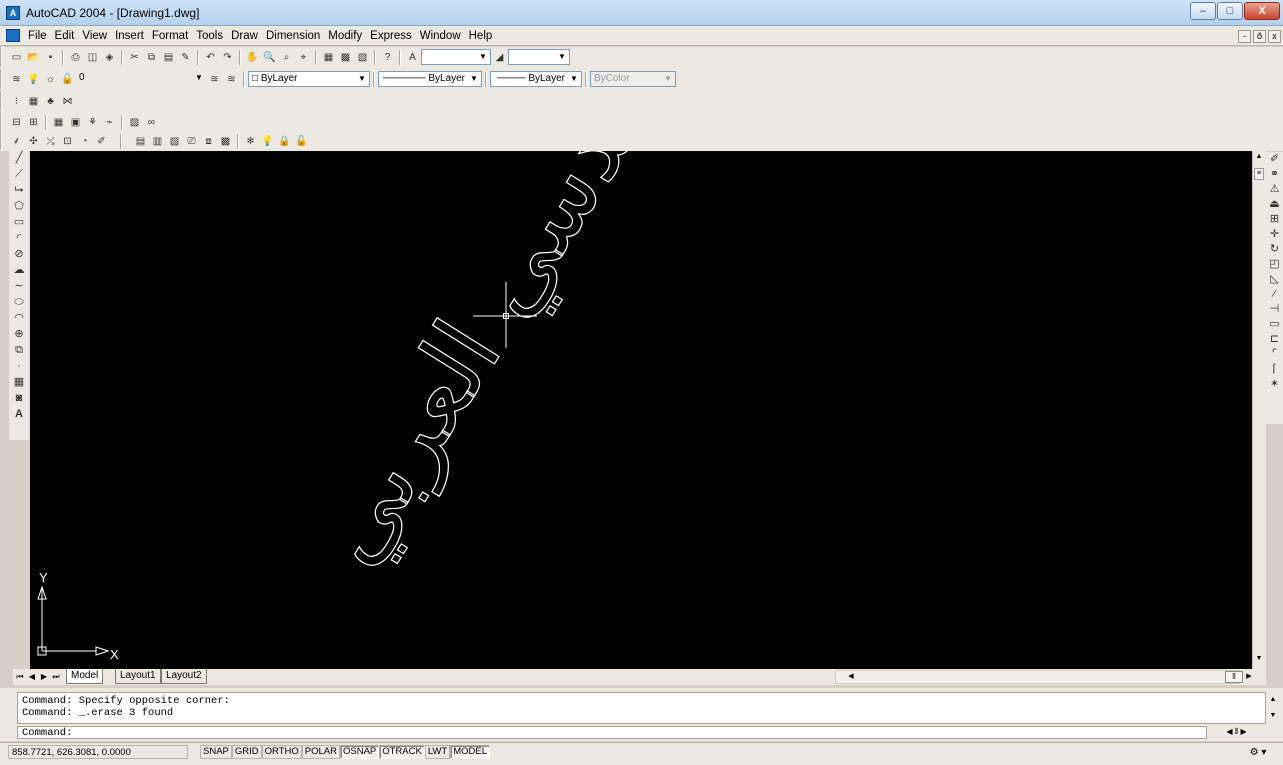  What do you see at coordinates (252, 57) in the screenshot?
I see `pan-icon: ✋` at bounding box center [252, 57].